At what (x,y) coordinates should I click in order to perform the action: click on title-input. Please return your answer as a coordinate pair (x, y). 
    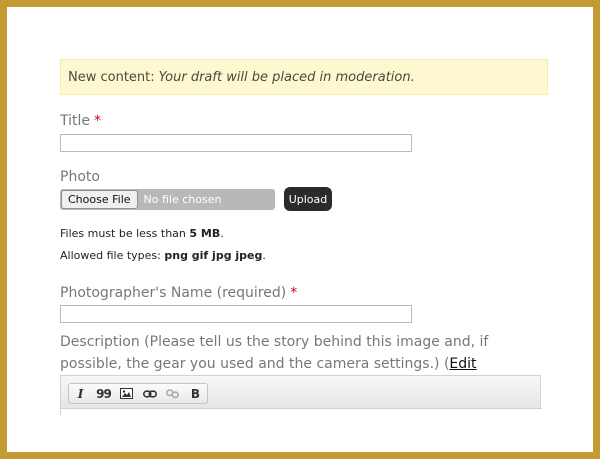
    Looking at the image, I should click on (236, 143).